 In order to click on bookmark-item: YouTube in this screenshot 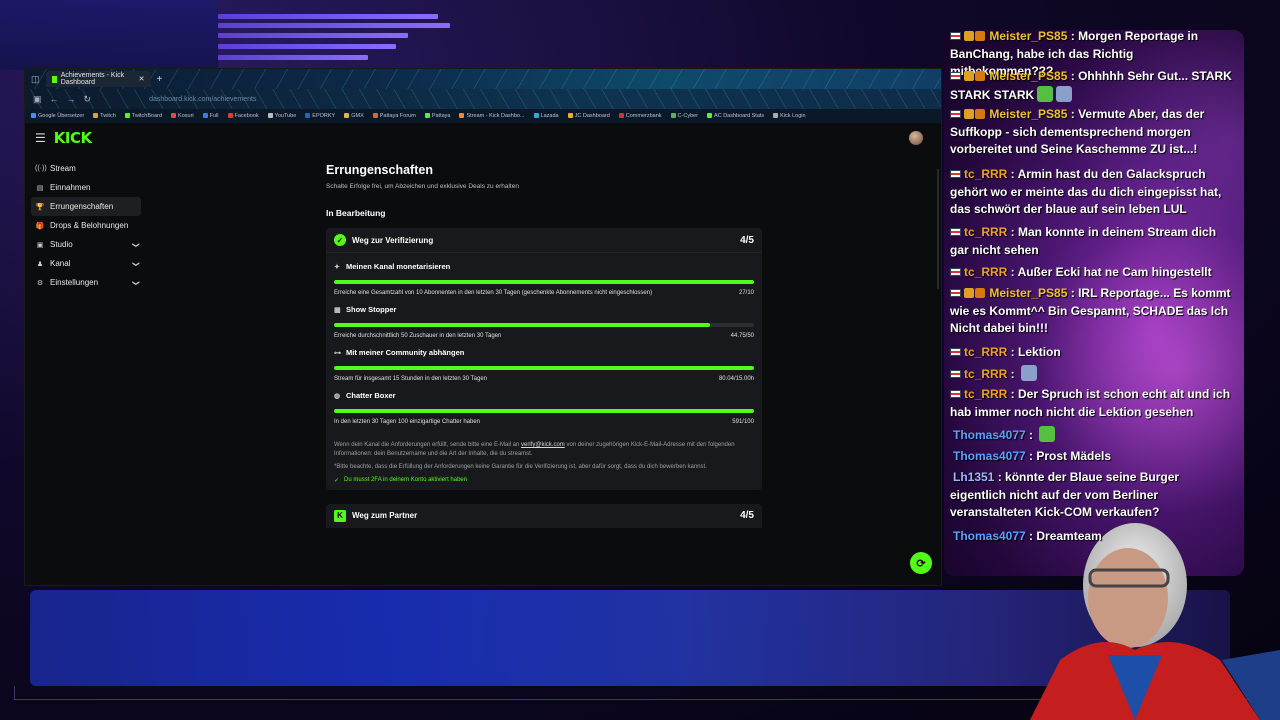, I will do `click(281, 116)`.